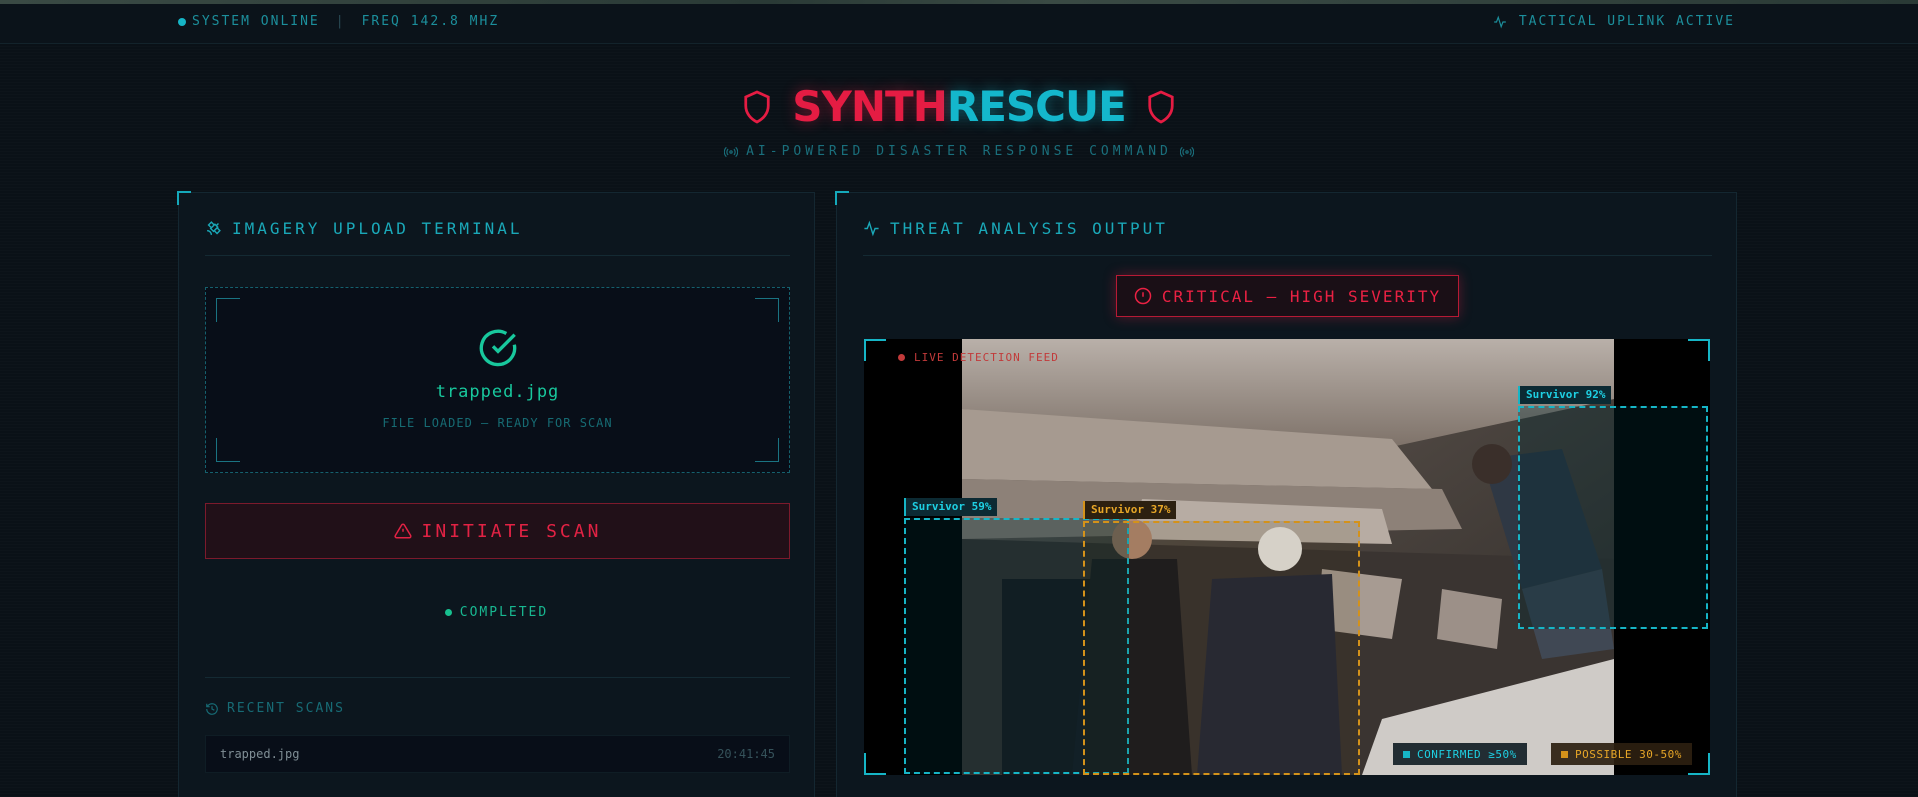 The image size is (1918, 797). I want to click on upload-panel-title: IMAGERY UPLOAD TERMINAL, so click(377, 228).